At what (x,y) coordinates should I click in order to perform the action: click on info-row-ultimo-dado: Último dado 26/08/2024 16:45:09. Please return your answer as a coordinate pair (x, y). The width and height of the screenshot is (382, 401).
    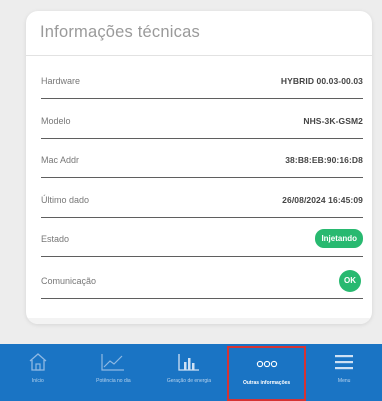
    Looking at the image, I should click on (202, 200).